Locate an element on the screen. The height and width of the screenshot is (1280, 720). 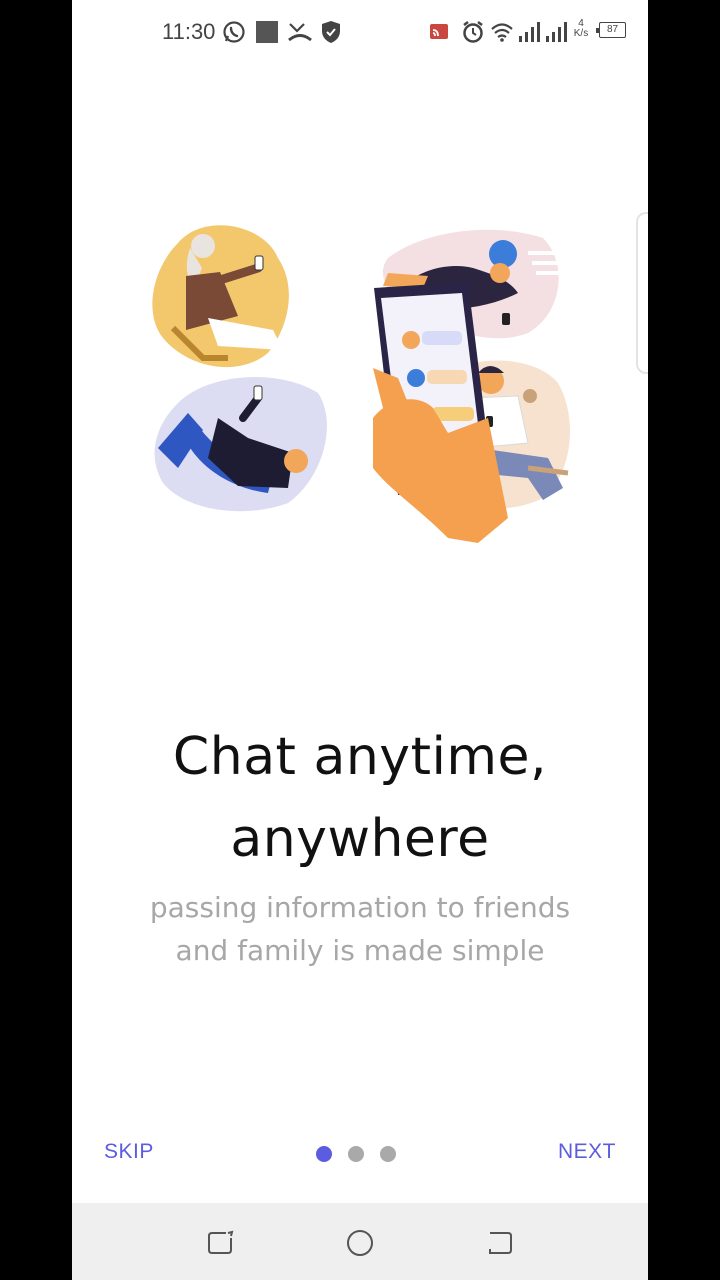
title-line-2: anywhere is located at coordinates (360, 839).